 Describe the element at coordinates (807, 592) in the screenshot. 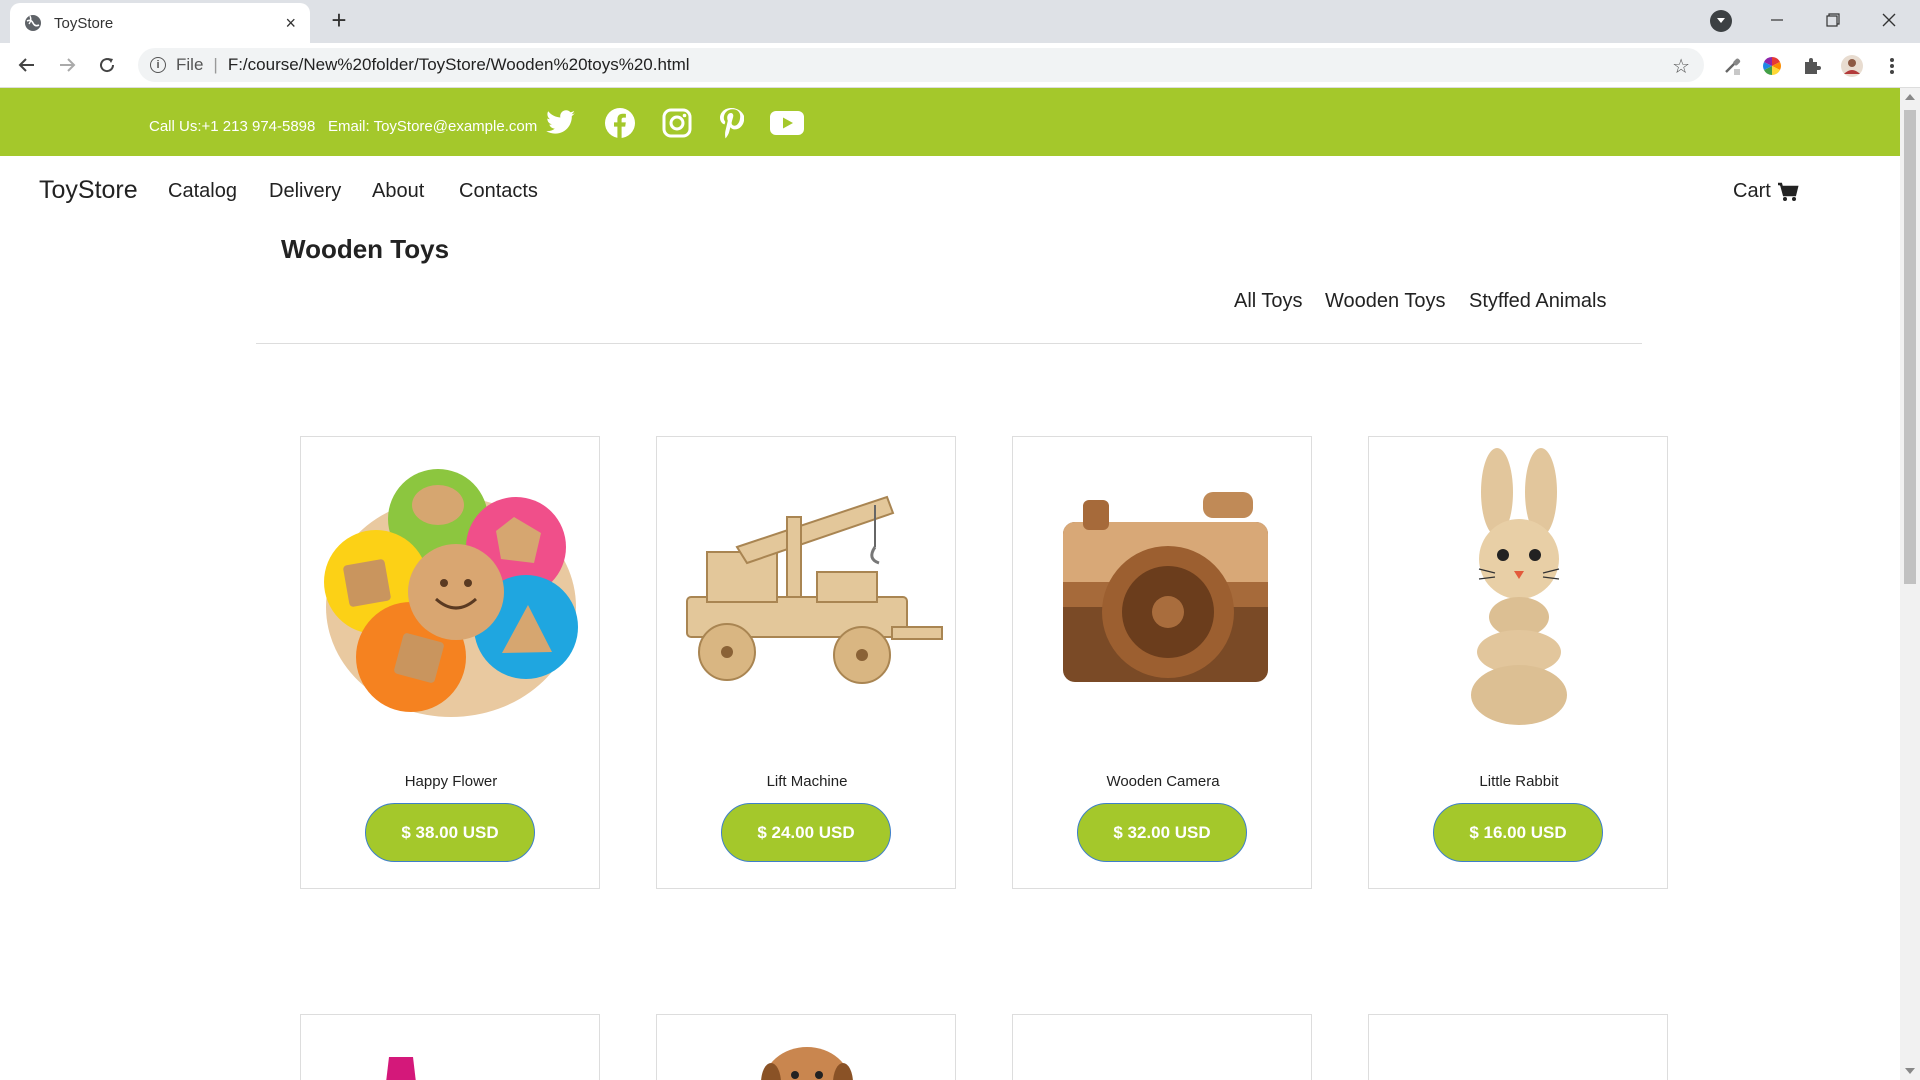

I see `product-image-lift-machine` at that location.